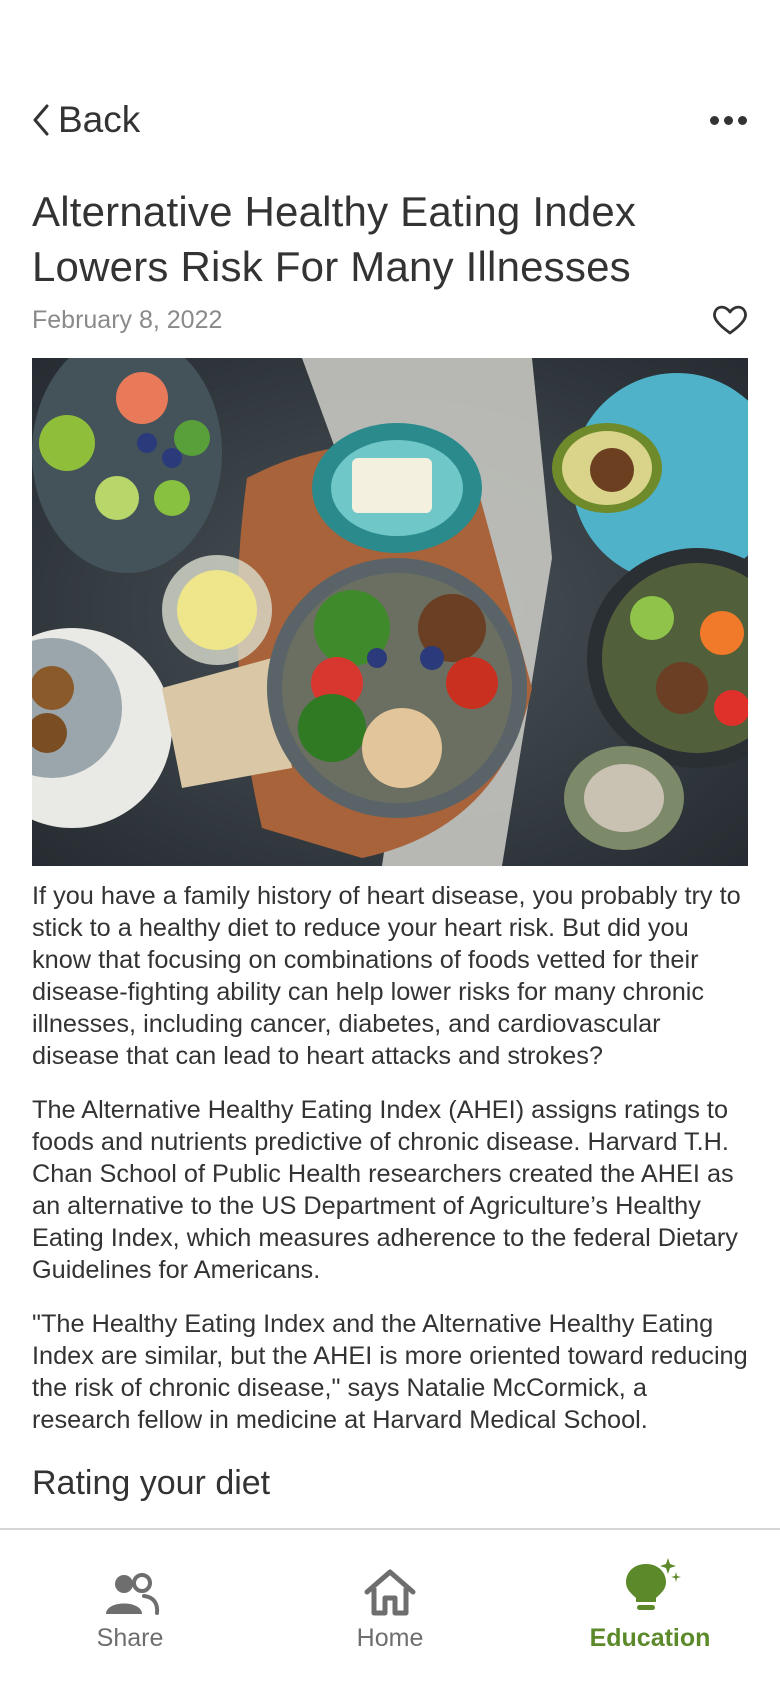 This screenshot has width=780, height=1688. Describe the element at coordinates (390, 1592) in the screenshot. I see `home-icon` at that location.